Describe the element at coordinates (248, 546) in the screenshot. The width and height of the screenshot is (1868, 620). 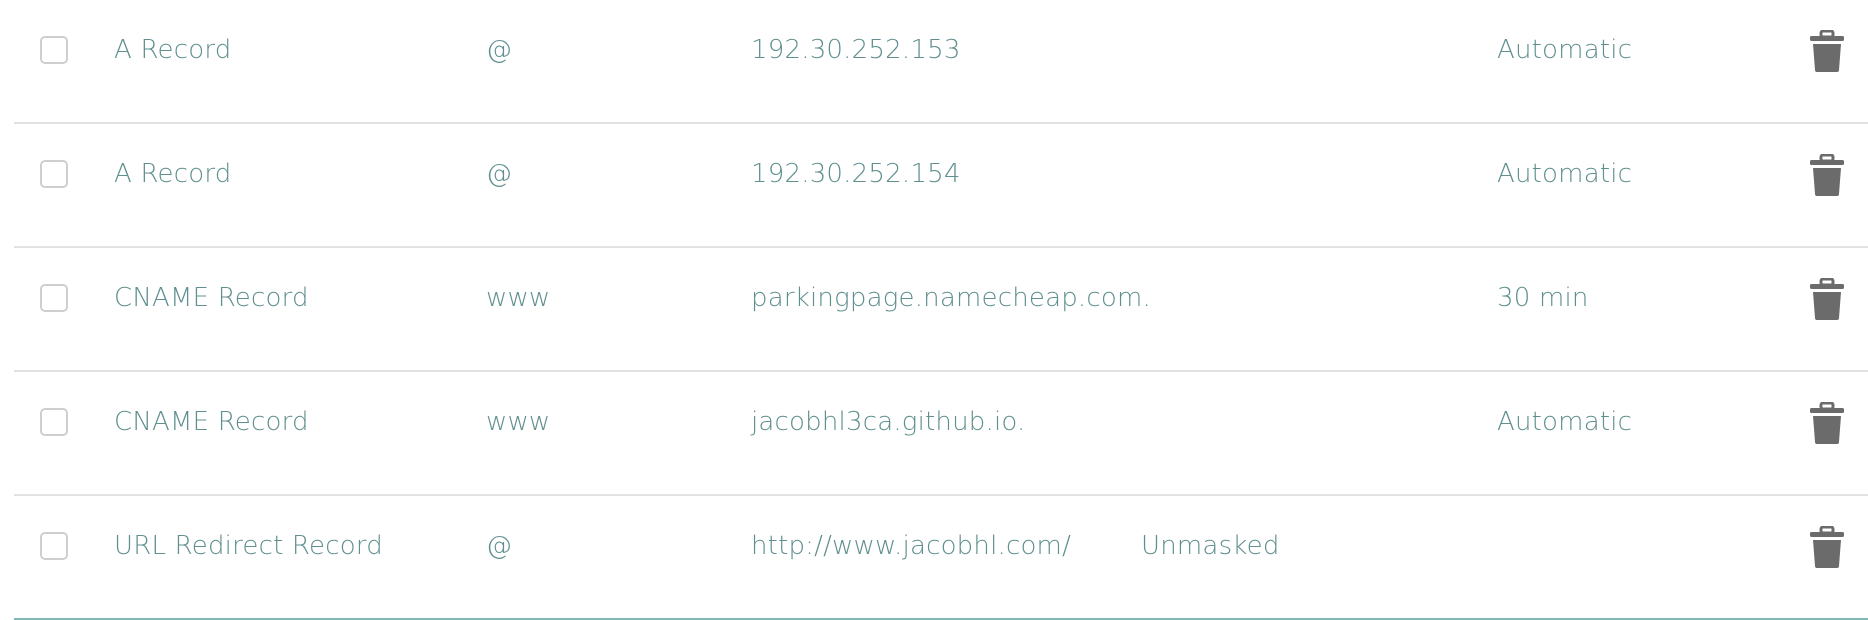
I see `record-type: URL Redirect Record` at that location.